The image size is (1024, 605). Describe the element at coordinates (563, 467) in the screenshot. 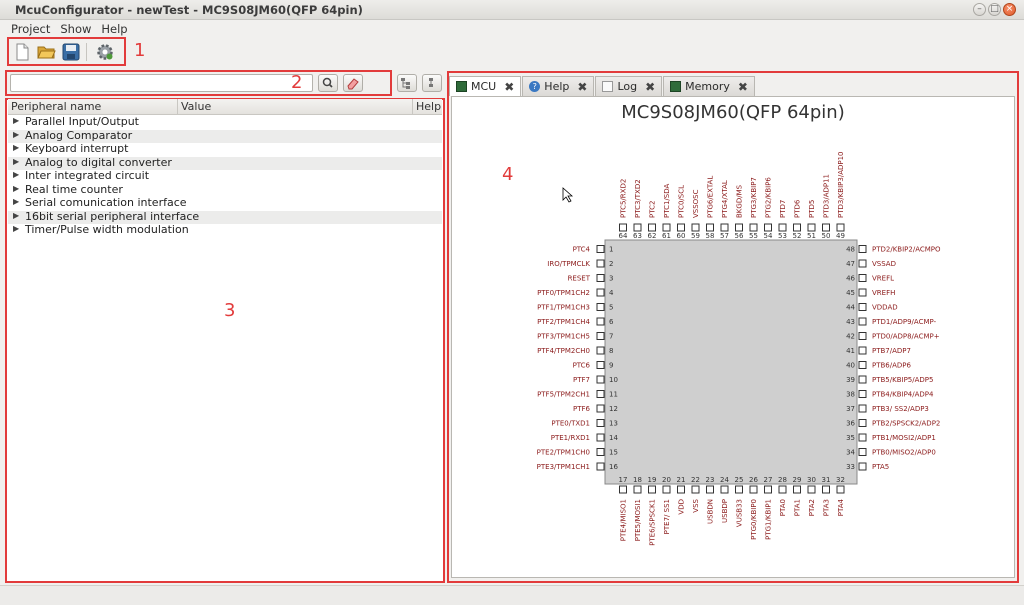

I see `pin-label: PTE3/TPM1CH1` at that location.